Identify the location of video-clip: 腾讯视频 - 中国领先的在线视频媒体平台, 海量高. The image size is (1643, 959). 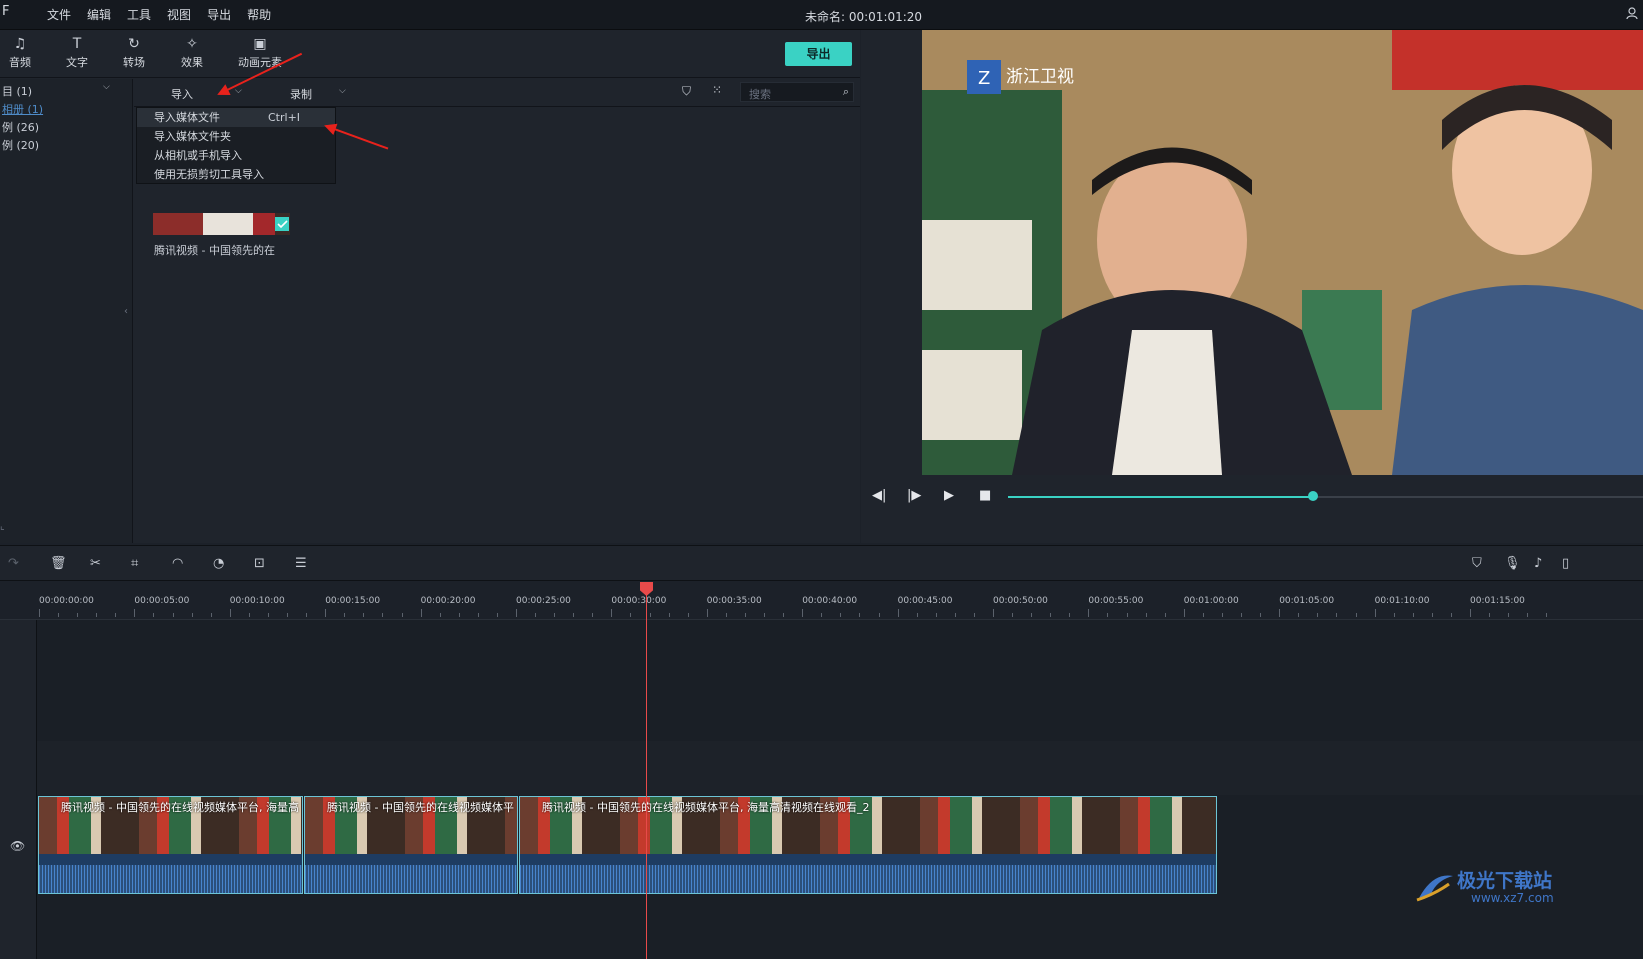
(170, 845).